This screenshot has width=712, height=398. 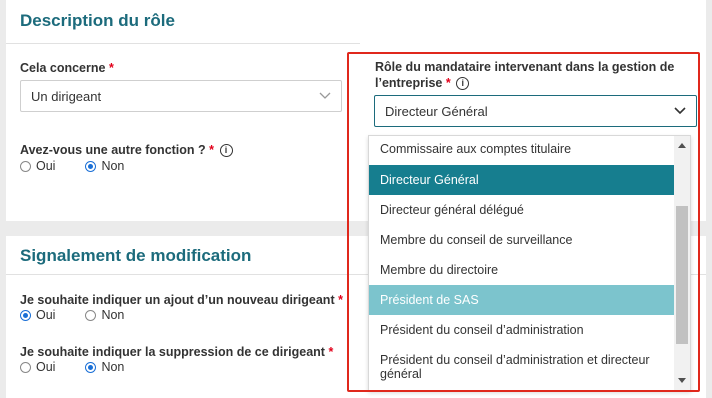 I want to click on autre-fonction-radio-group: Oui Non, so click(x=87, y=166).